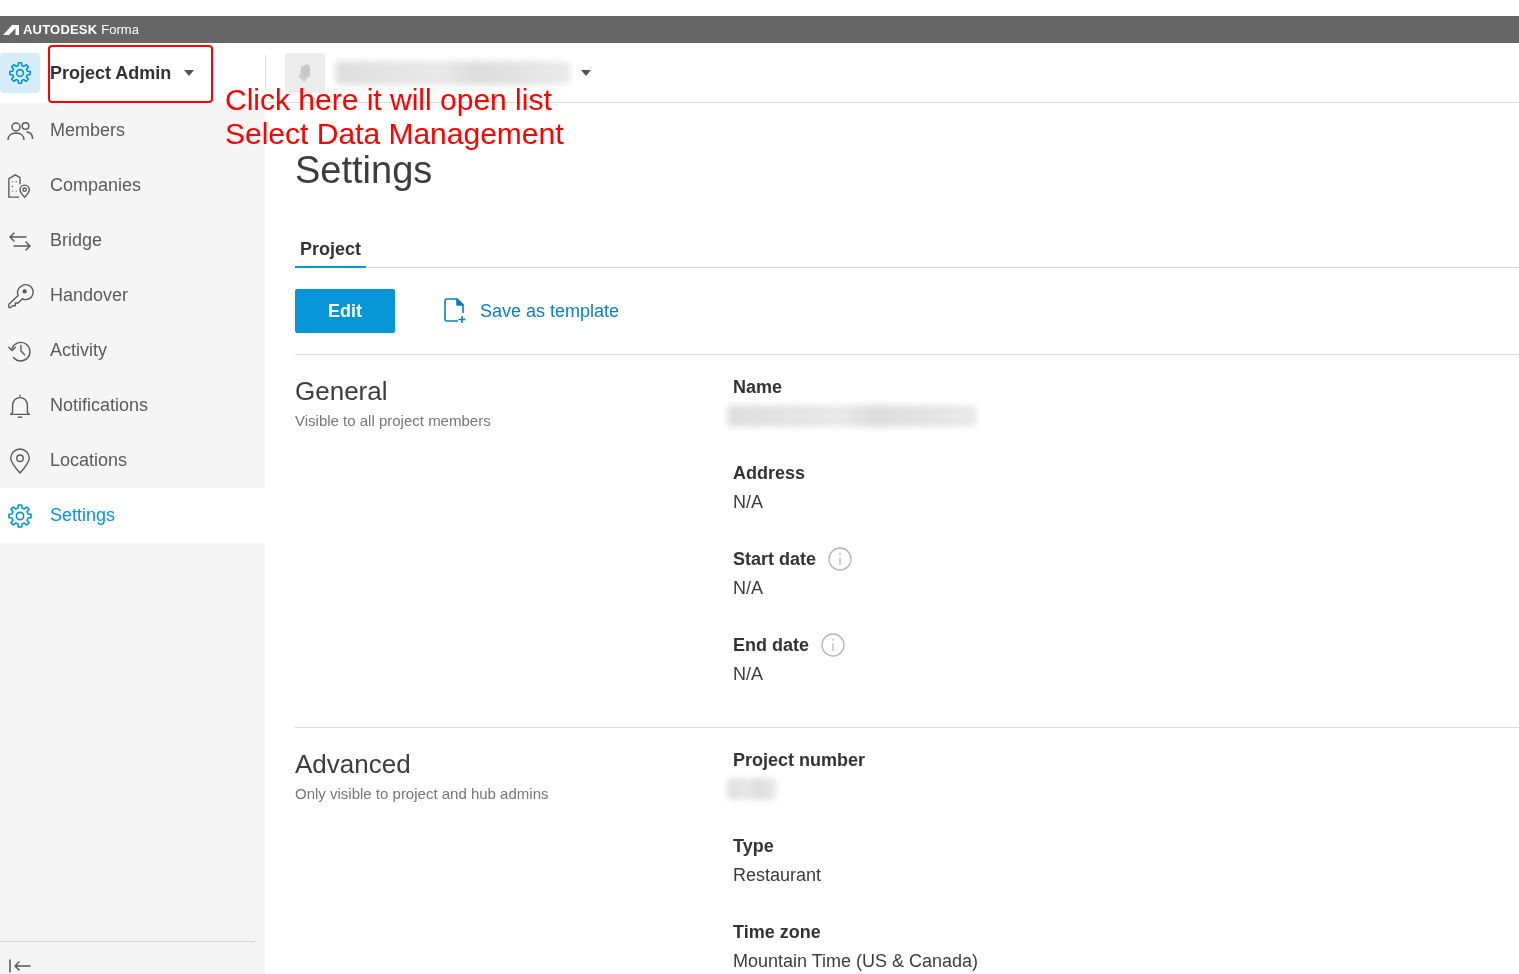 The image size is (1519, 974). What do you see at coordinates (11, 29) in the screenshot?
I see `logo-icon` at bounding box center [11, 29].